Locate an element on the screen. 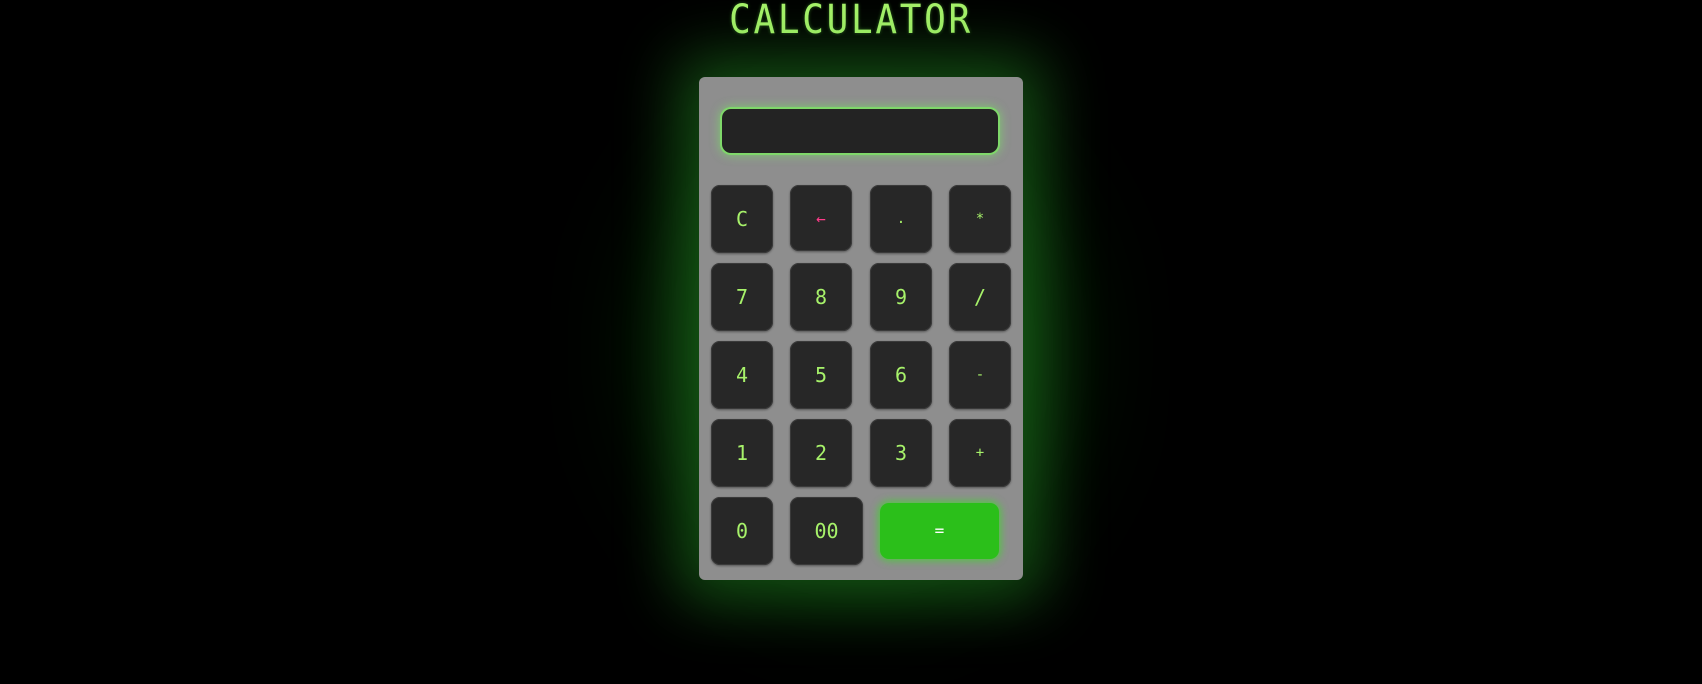 Image resolution: width=1702 pixels, height=684 pixels. digit-5-button: 5 is located at coordinates (821, 375).